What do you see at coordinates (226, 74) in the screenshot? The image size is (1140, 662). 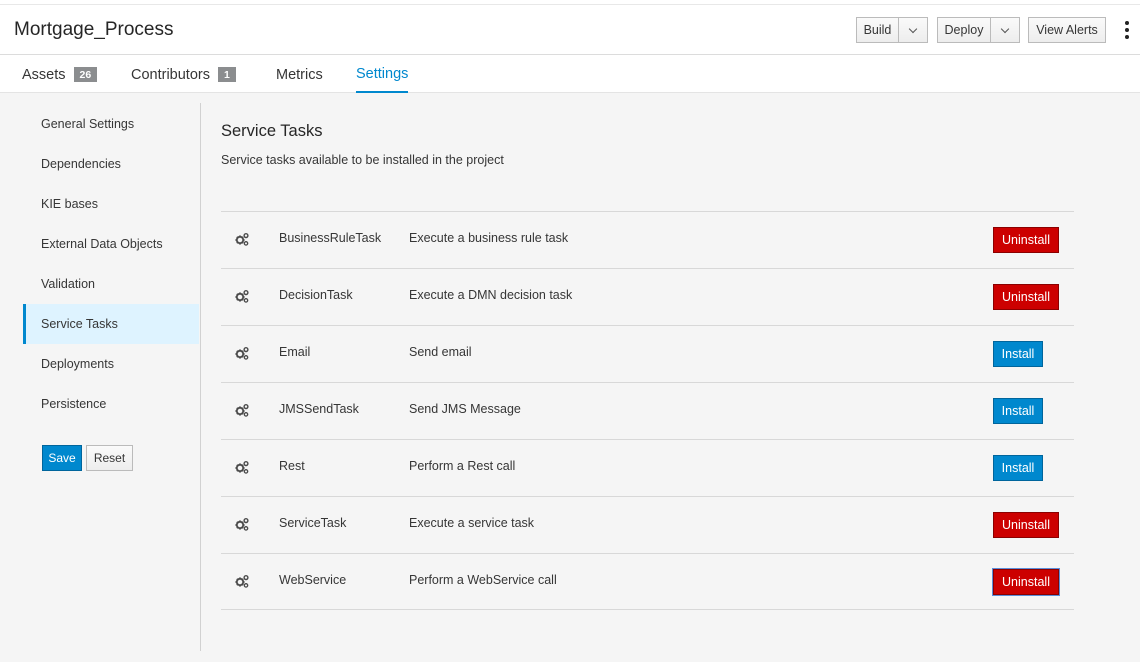 I see `count-badge: 1` at bounding box center [226, 74].